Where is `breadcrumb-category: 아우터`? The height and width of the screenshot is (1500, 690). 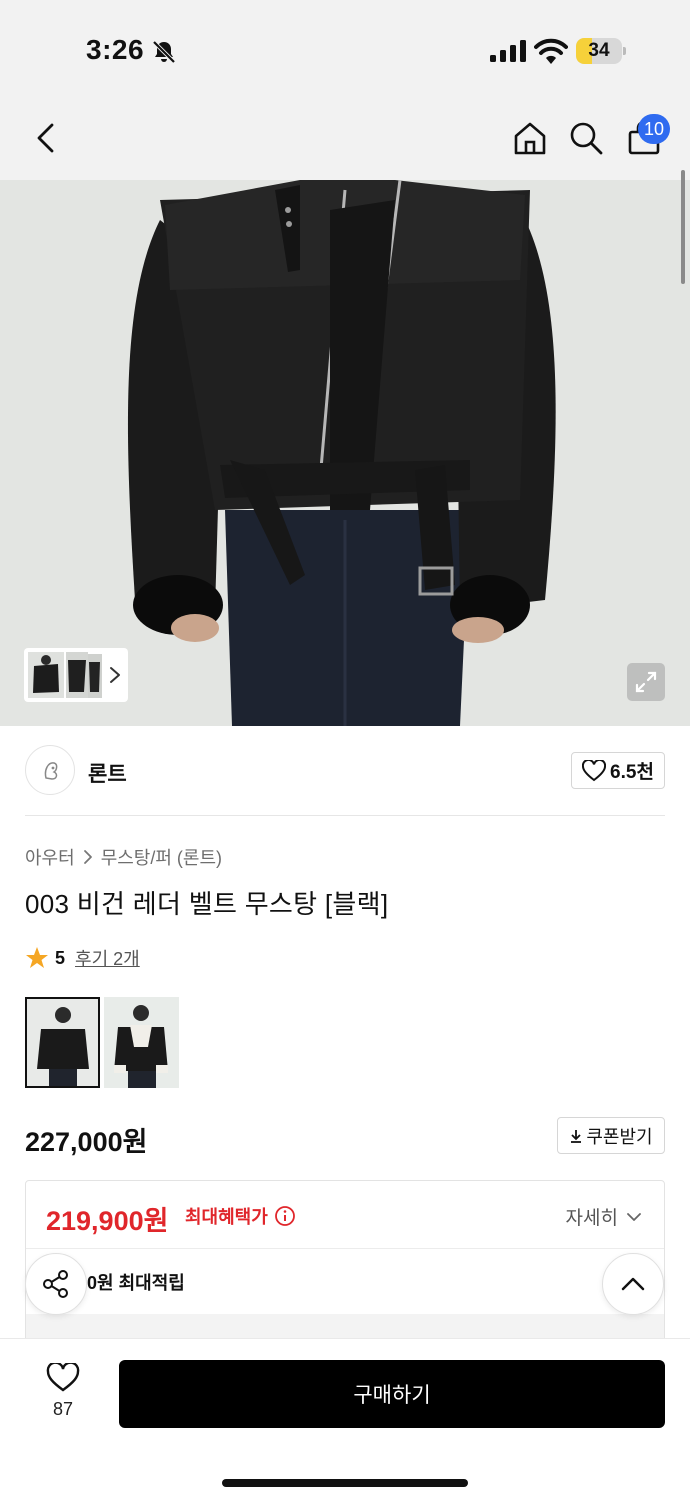 breadcrumb-category: 아우터 is located at coordinates (50, 857).